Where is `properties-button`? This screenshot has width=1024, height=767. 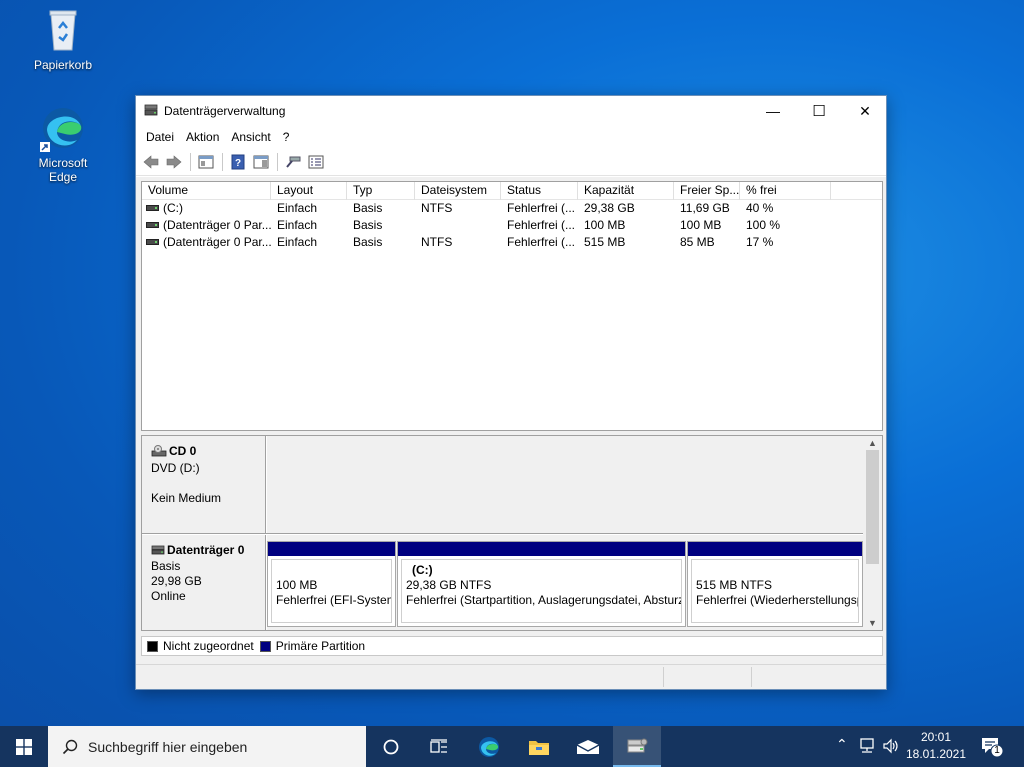 properties-button is located at coordinates (316, 162).